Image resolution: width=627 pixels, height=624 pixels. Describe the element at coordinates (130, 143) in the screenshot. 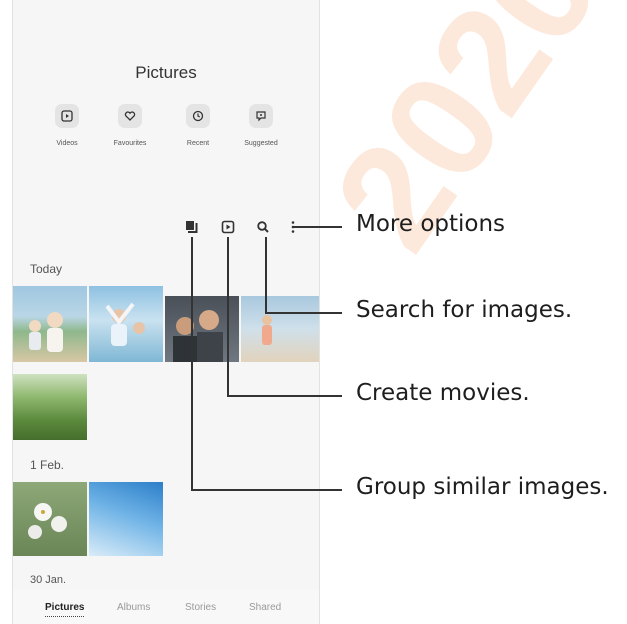

I see `quick-label: Favourites` at that location.